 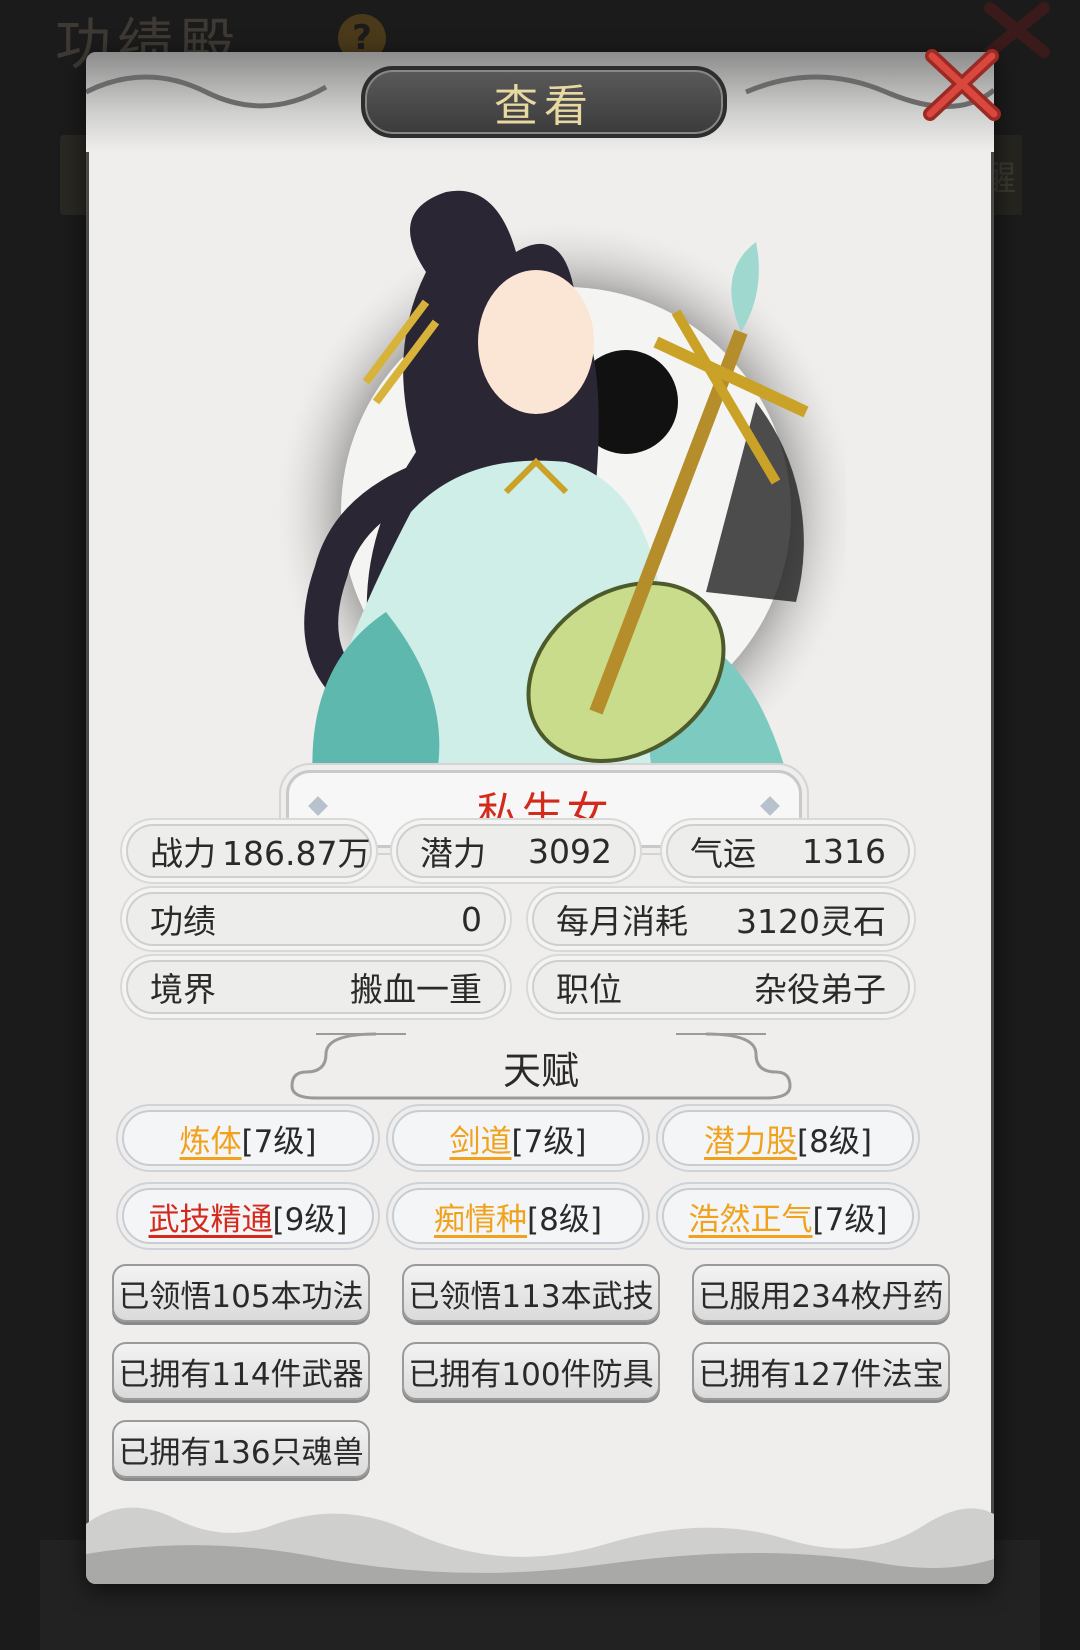 What do you see at coordinates (751, 1141) in the screenshot?
I see `talent-name: 潜力股` at bounding box center [751, 1141].